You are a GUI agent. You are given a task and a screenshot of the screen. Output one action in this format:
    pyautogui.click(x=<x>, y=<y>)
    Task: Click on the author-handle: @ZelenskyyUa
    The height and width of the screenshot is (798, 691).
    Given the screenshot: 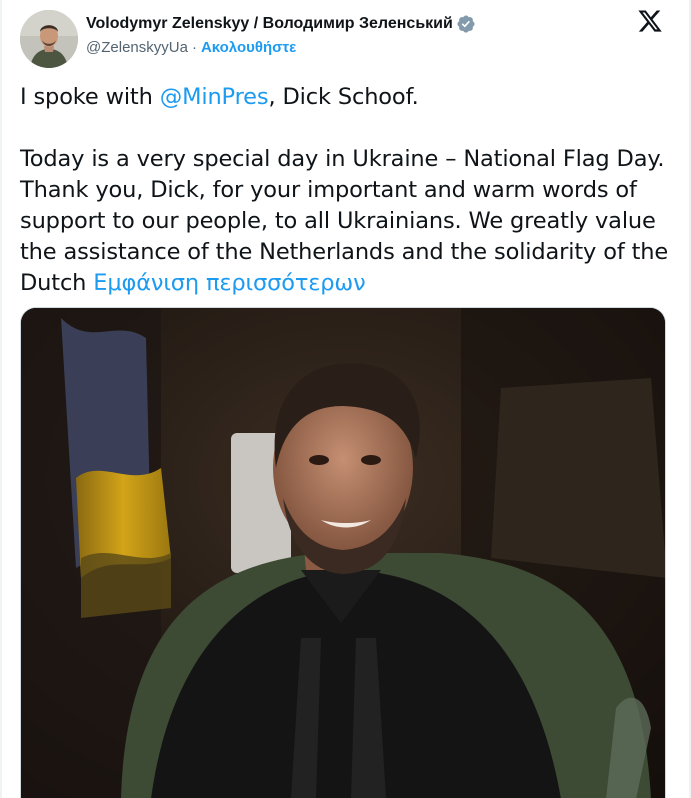 What is the action you would take?
    pyautogui.click(x=137, y=47)
    